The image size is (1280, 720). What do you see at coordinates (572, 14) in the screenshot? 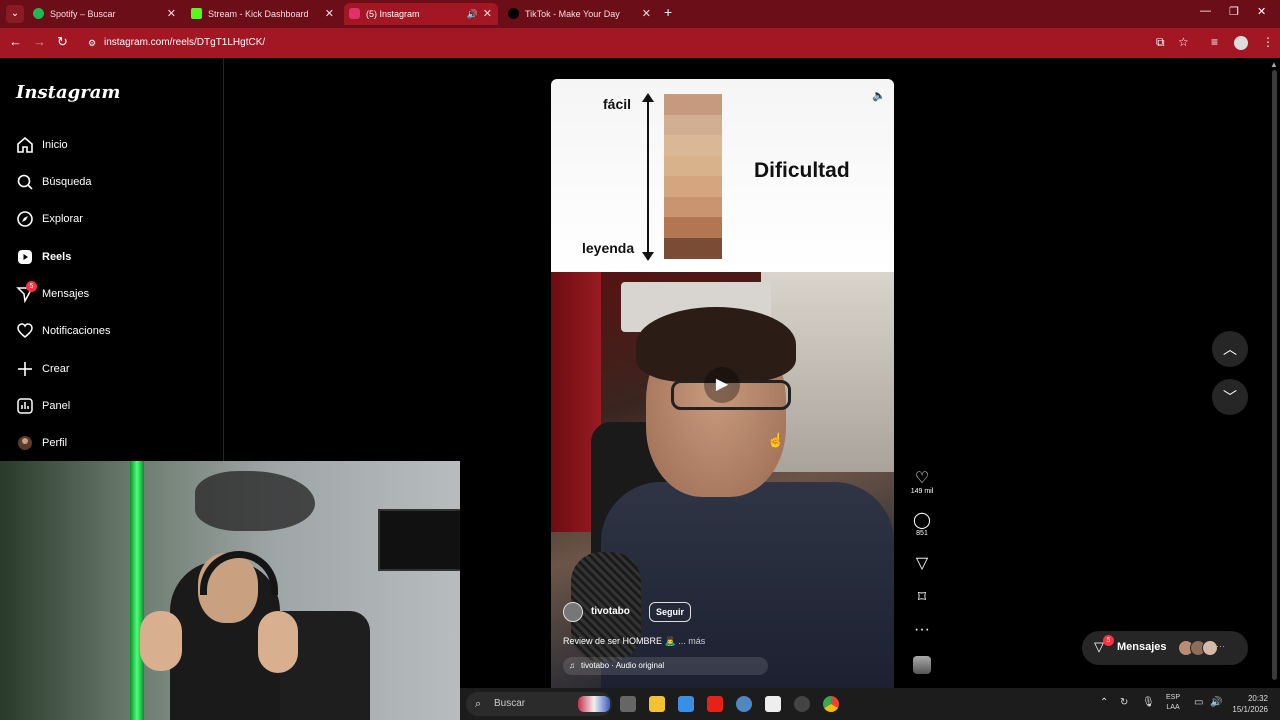
I see `tab-title: TikTok - Make Your Day` at bounding box center [572, 14].